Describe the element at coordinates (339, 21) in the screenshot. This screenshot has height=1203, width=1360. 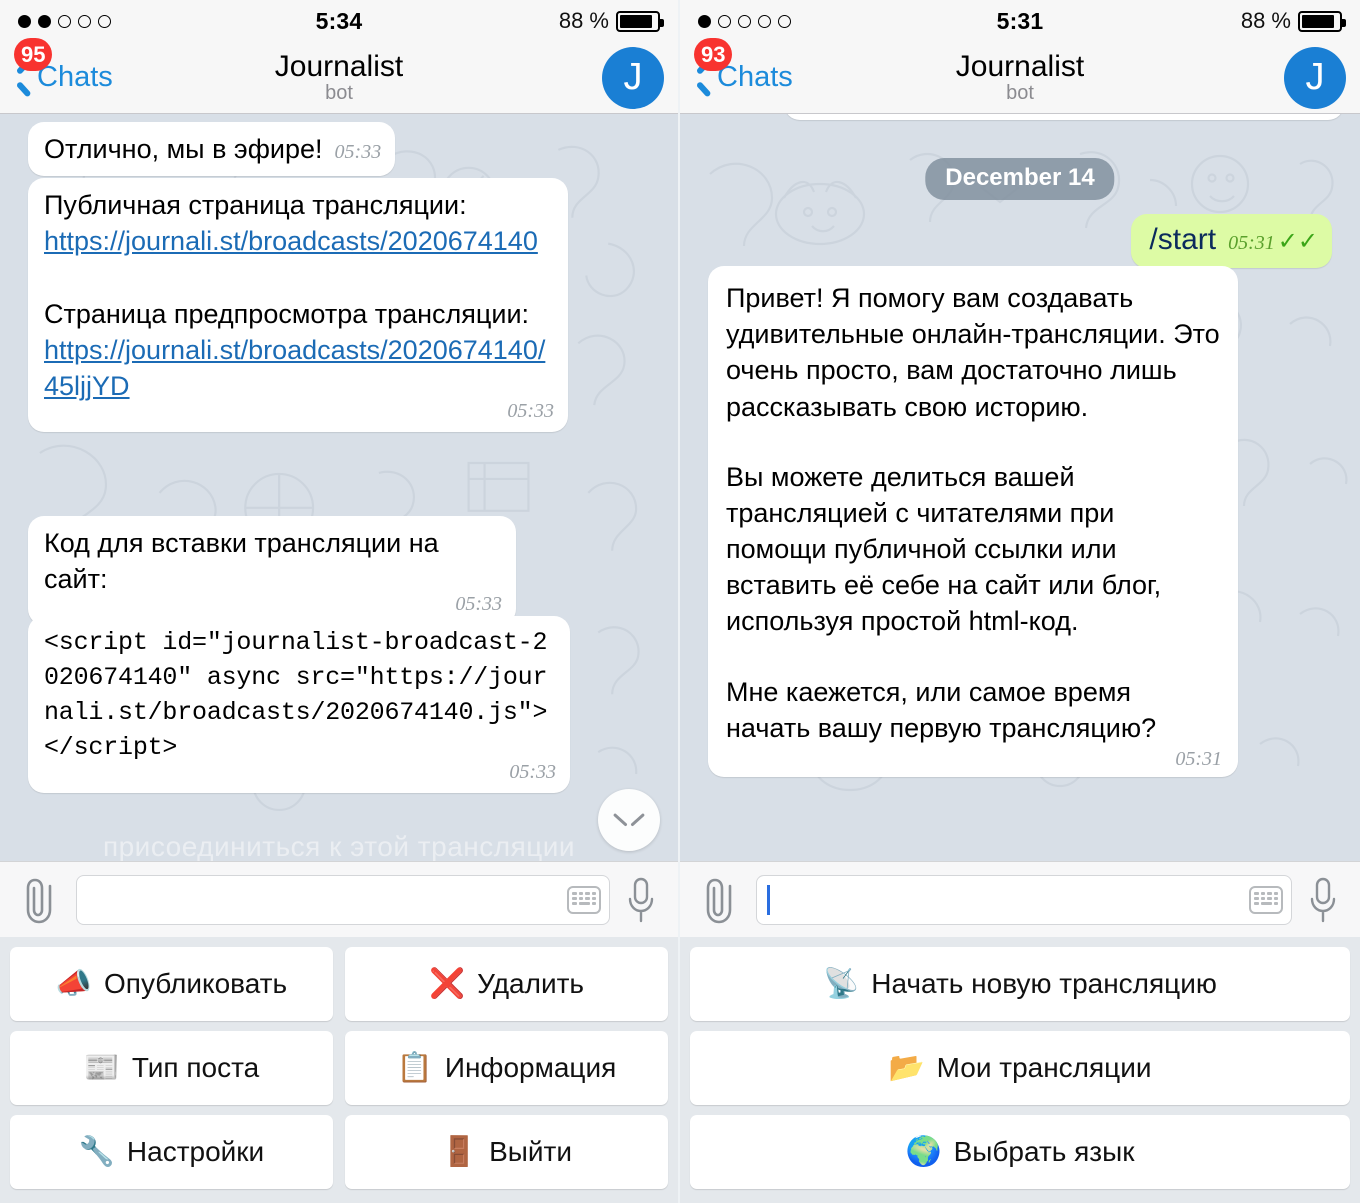
I see `status-bar: 5:34 88 %` at that location.